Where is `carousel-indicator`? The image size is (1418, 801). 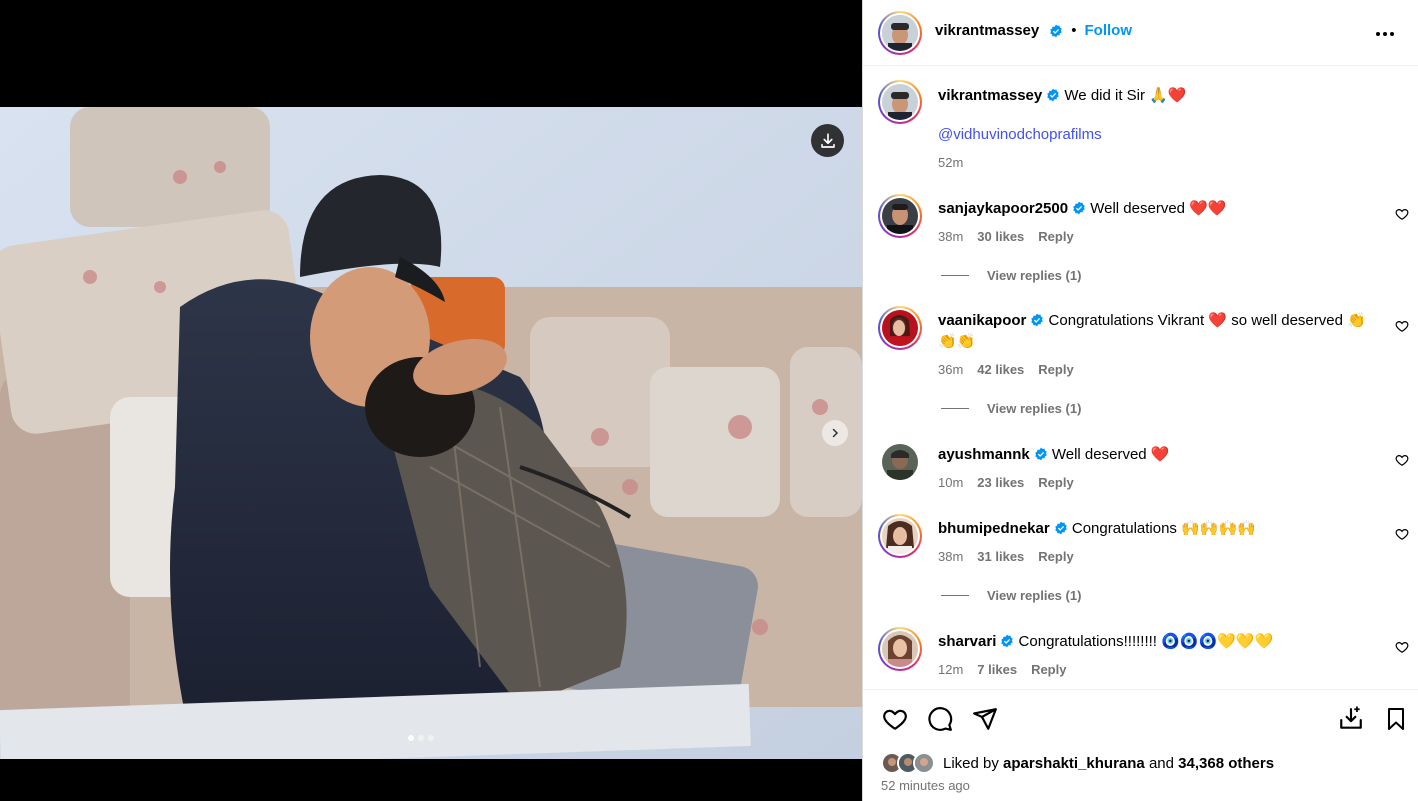
carousel-indicator is located at coordinates (421, 738).